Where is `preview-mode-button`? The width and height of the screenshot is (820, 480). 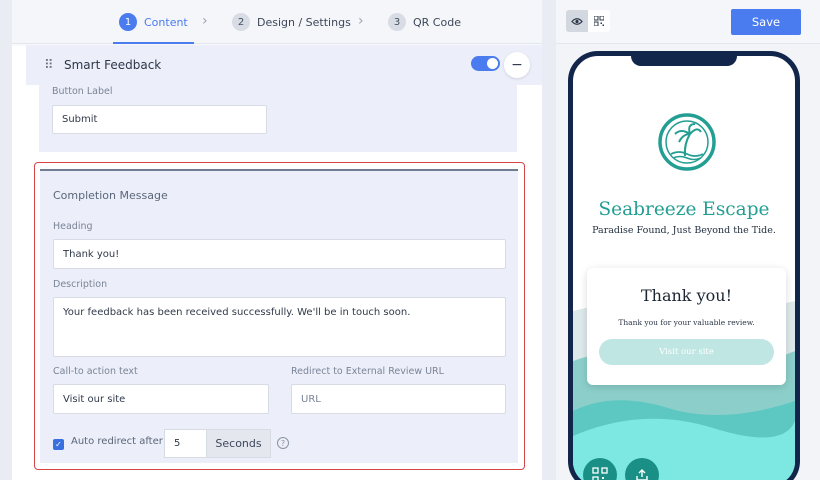 preview-mode-button is located at coordinates (577, 21).